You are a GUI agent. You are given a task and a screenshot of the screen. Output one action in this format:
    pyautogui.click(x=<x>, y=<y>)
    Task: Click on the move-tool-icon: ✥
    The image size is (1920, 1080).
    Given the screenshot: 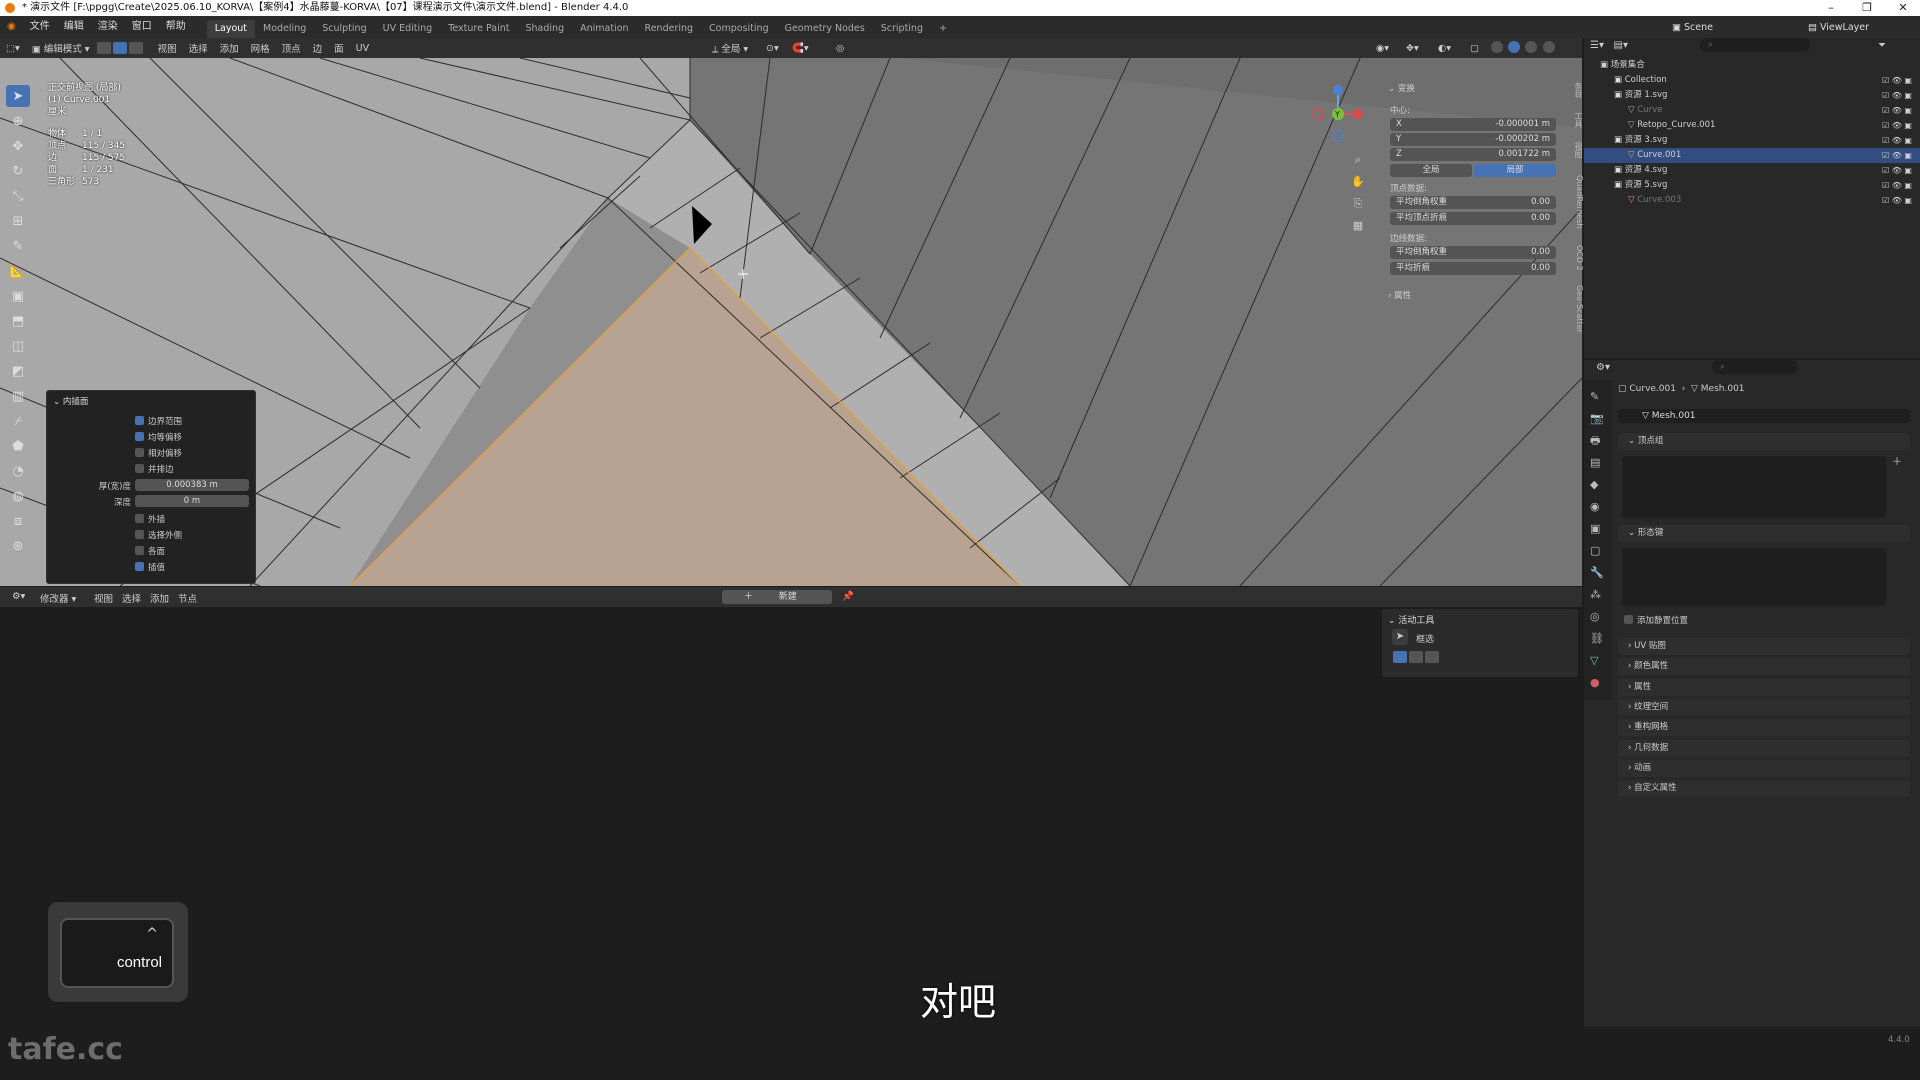 What is the action you would take?
    pyautogui.click(x=18, y=146)
    